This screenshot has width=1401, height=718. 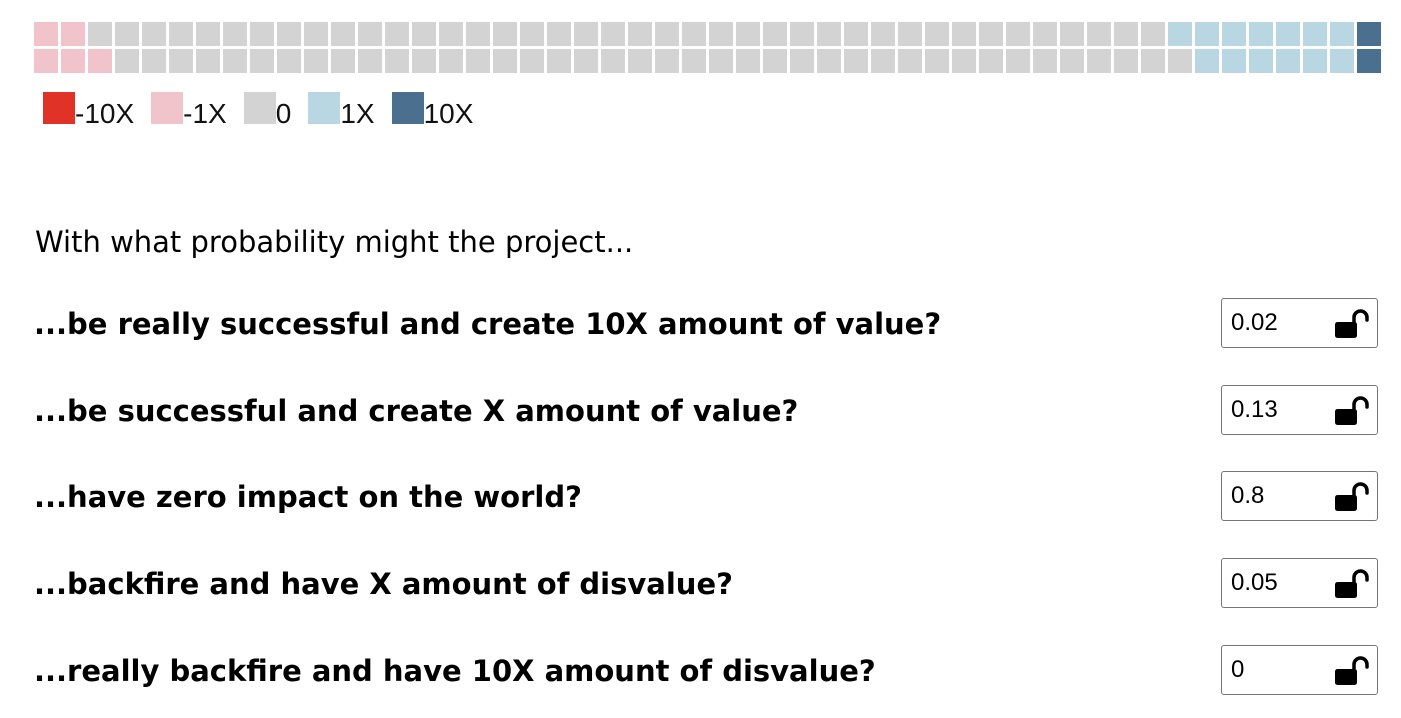 What do you see at coordinates (1281, 496) in the screenshot?
I see `probability-input-zero-impact` at bounding box center [1281, 496].